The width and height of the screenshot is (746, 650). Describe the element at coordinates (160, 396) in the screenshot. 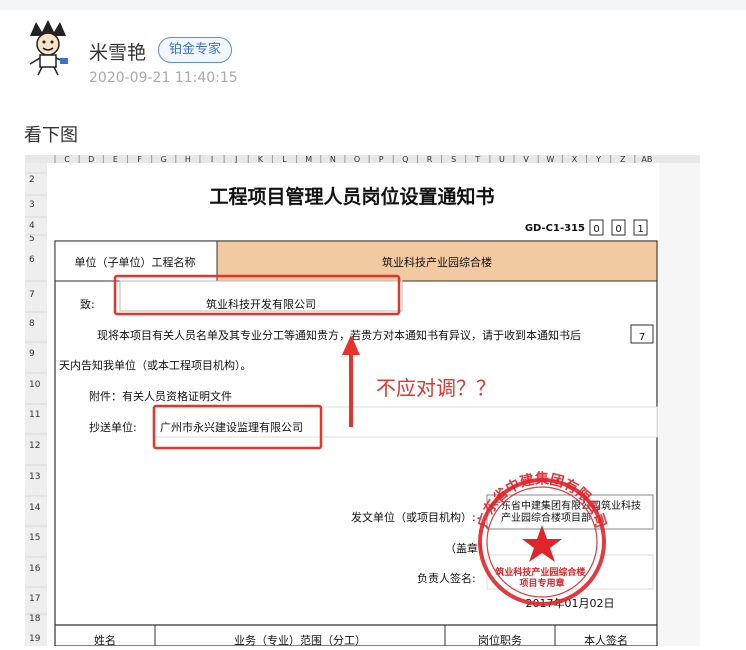

I see `attachment-text: 附件：有关人员资格证明文件` at that location.